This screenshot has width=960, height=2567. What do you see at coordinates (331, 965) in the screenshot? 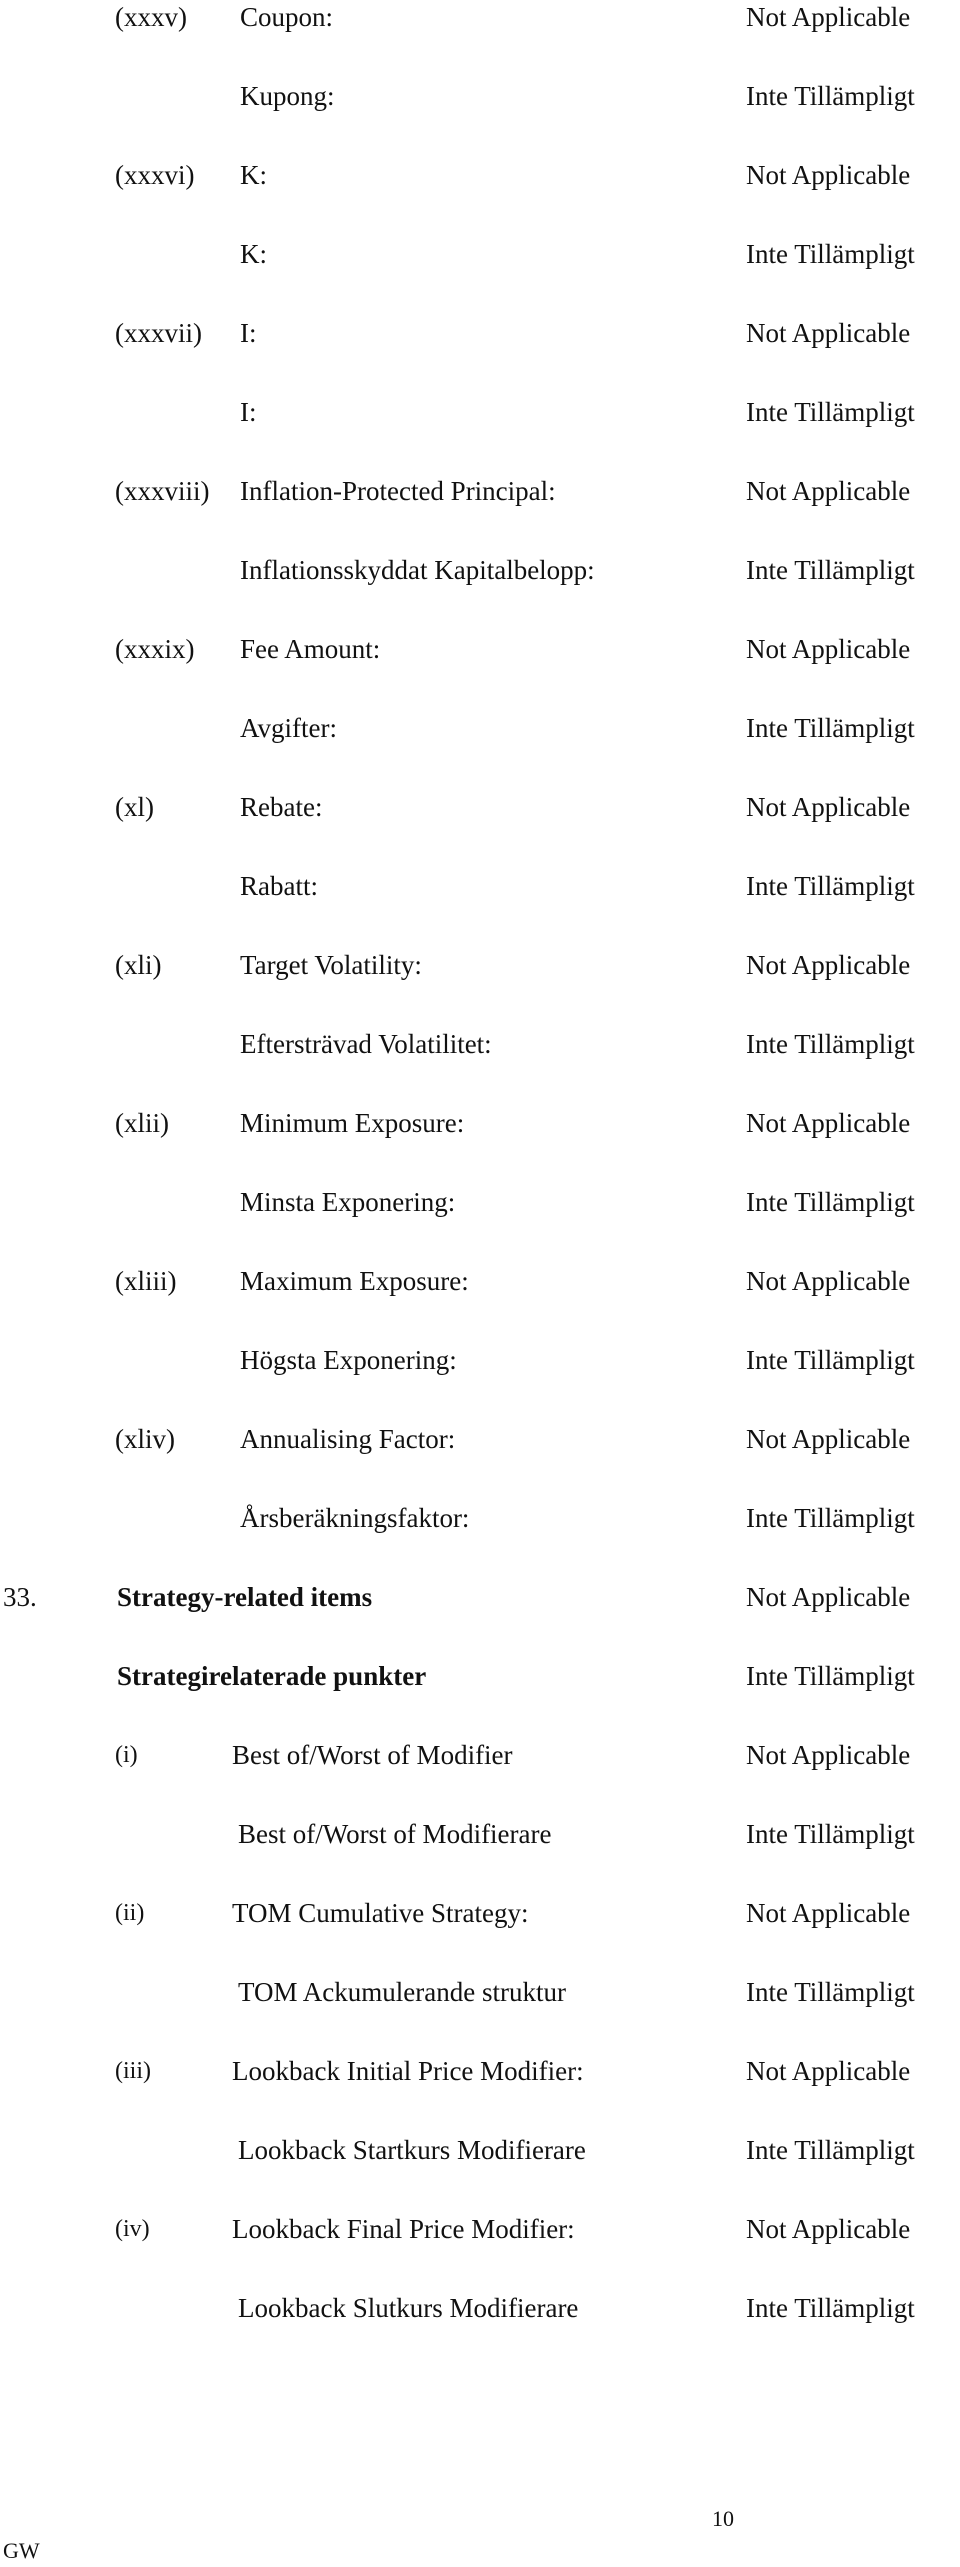
I see `item-label: Target Volatility:` at bounding box center [331, 965].